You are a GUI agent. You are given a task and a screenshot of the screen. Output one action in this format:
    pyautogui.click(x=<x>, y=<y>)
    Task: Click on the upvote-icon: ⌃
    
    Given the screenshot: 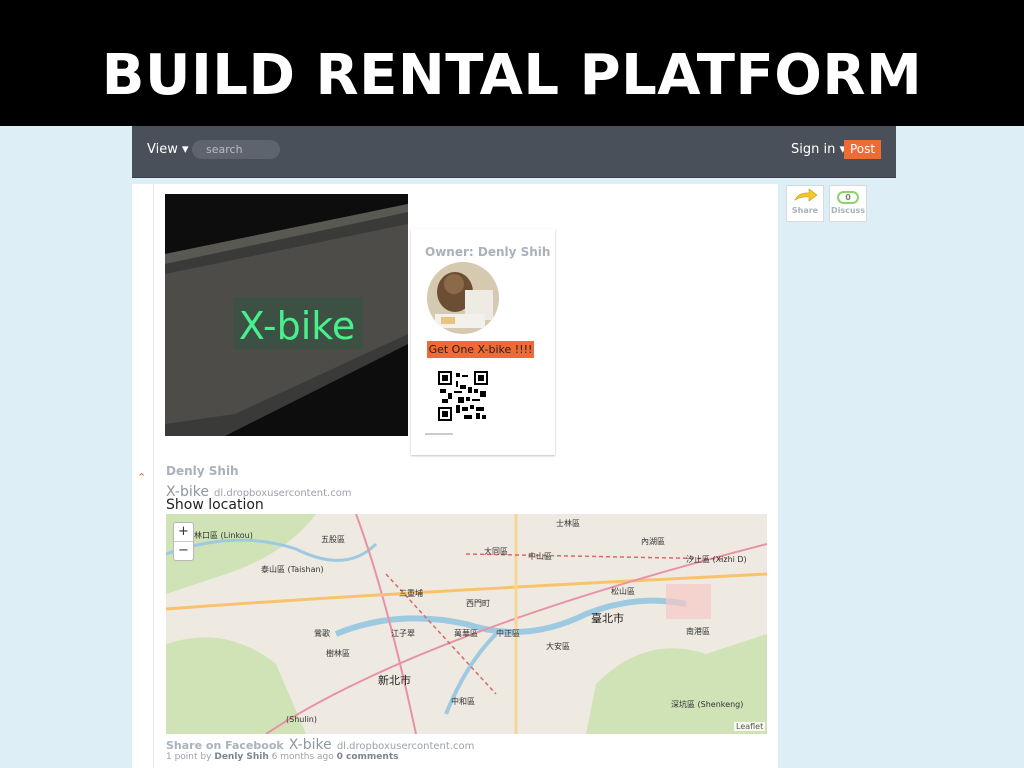 What is the action you would take?
    pyautogui.click(x=141, y=478)
    